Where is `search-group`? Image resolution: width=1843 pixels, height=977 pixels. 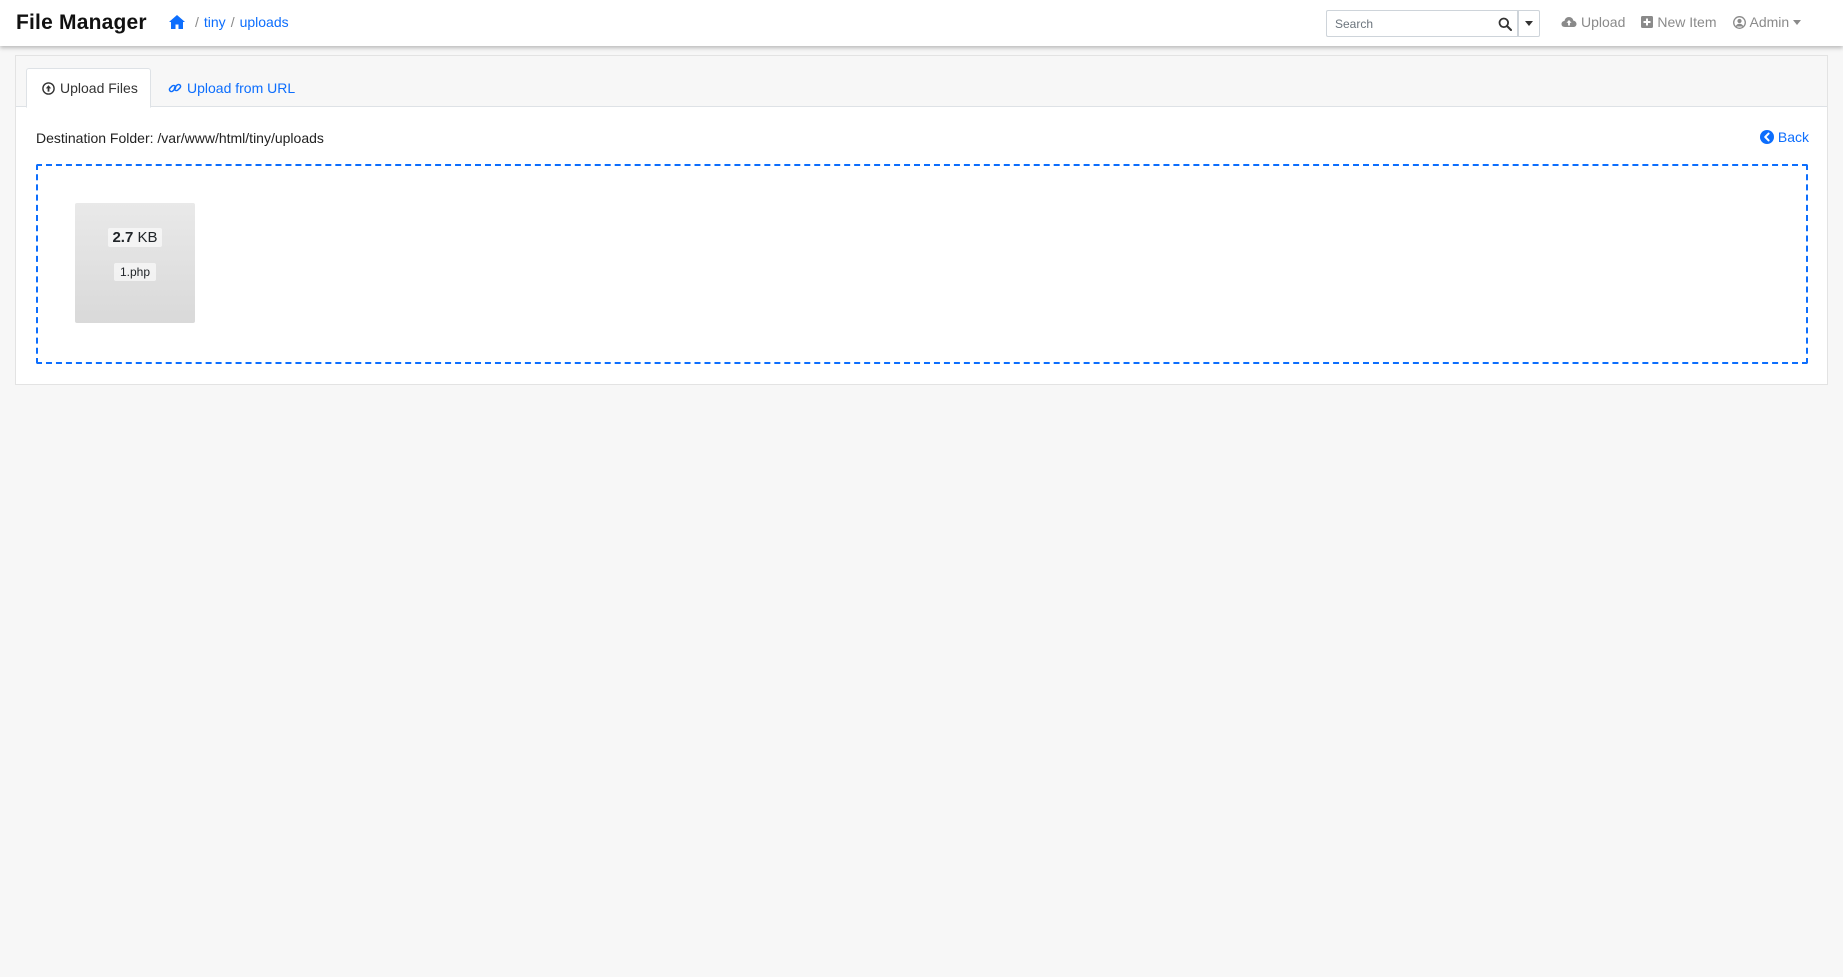 search-group is located at coordinates (1433, 23).